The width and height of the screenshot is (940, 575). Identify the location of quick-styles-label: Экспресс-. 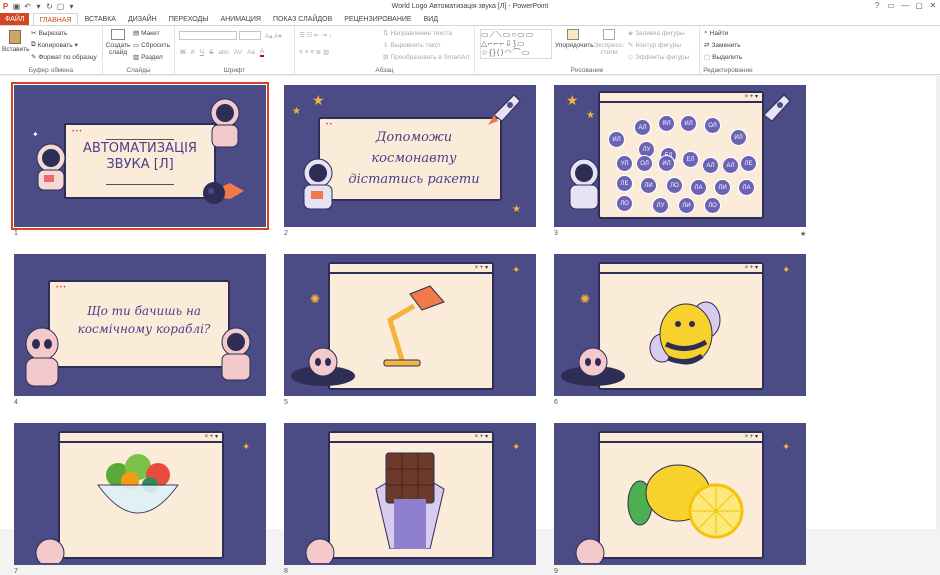
(609, 45).